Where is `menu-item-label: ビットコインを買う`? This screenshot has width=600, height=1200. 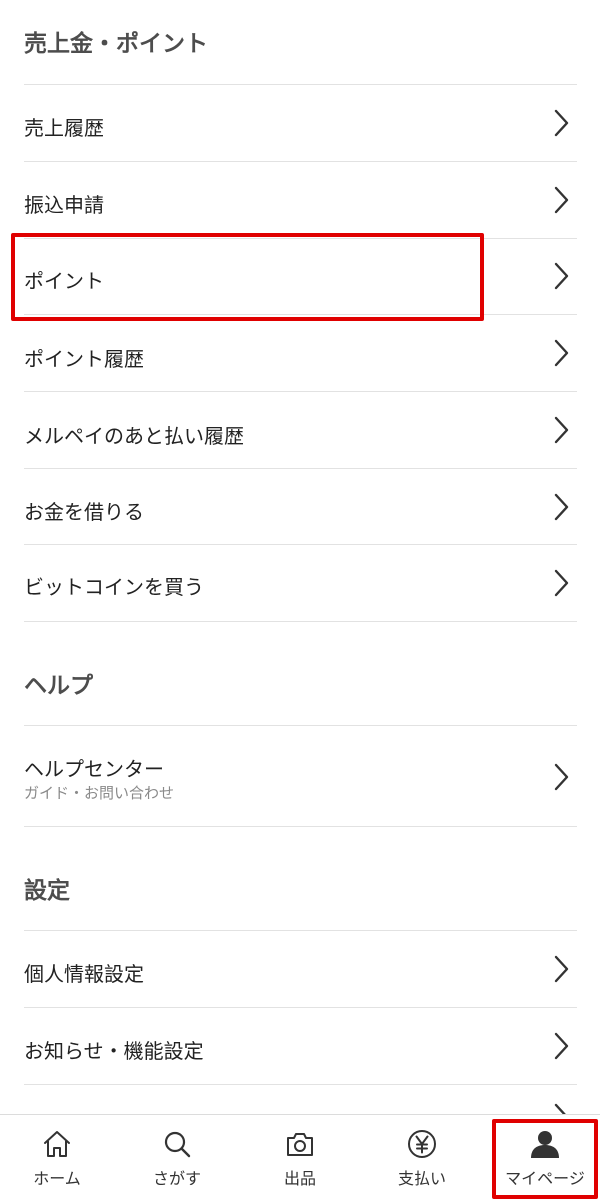 menu-item-label: ビットコインを買う is located at coordinates (114, 587).